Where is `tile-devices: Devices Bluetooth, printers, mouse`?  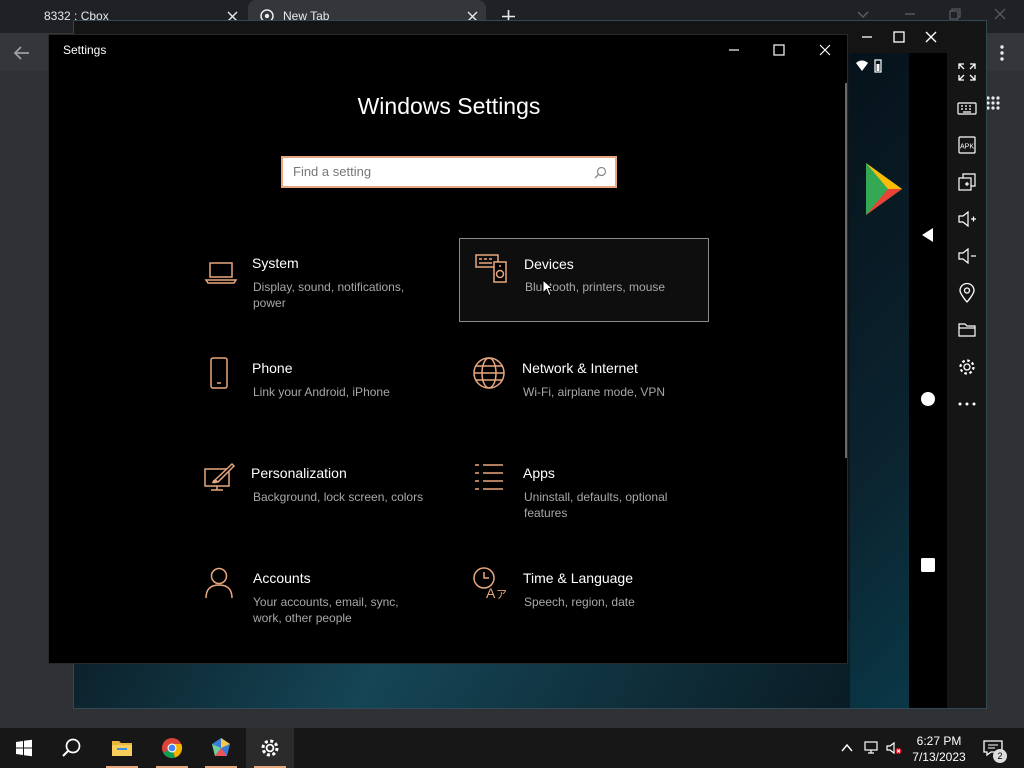 tile-devices: Devices Bluetooth, printers, mouse is located at coordinates (584, 280).